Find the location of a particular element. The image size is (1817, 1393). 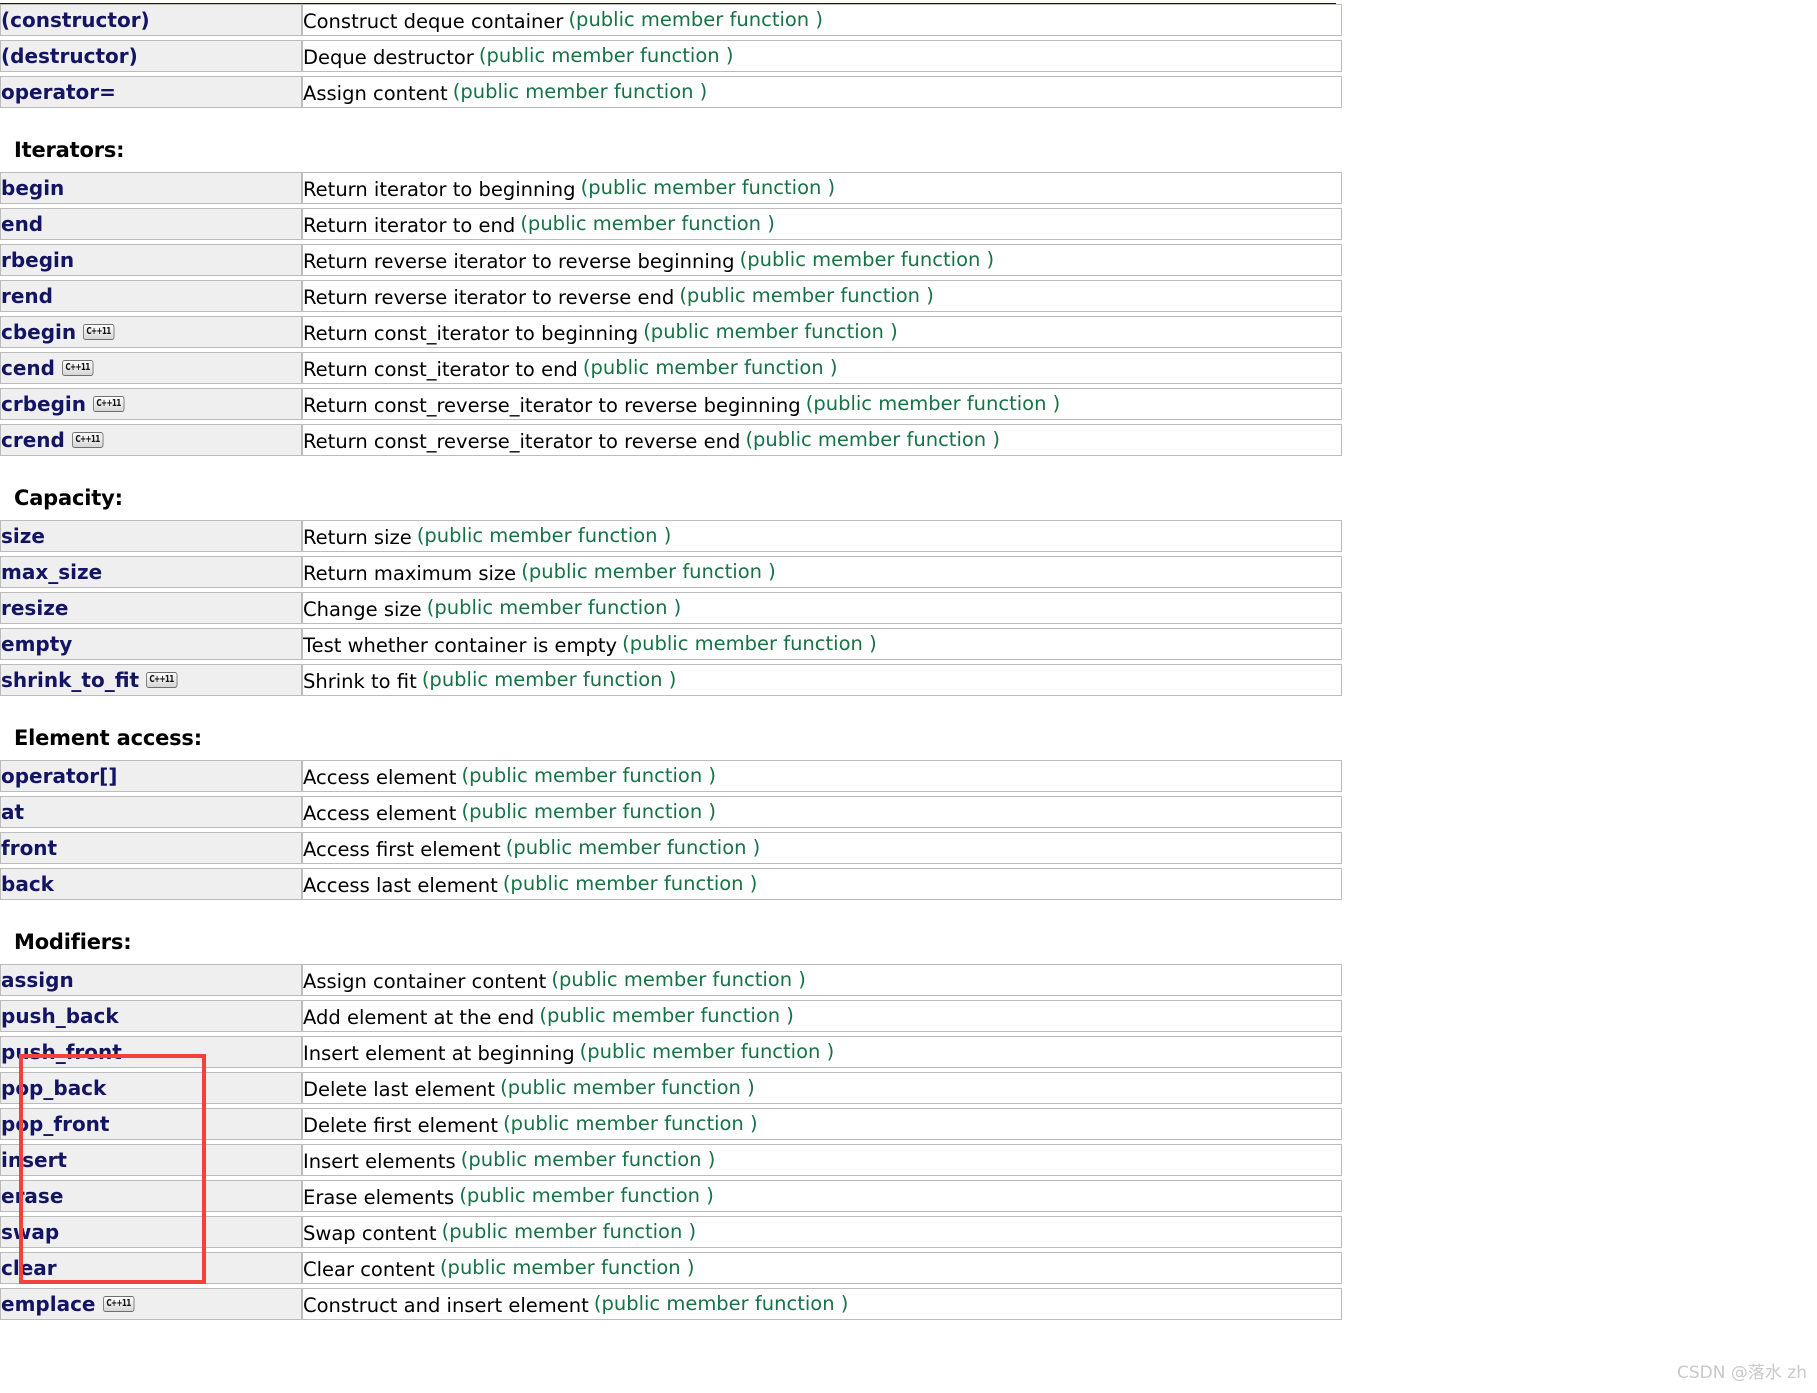

function-name-cell: size is located at coordinates (151, 536).